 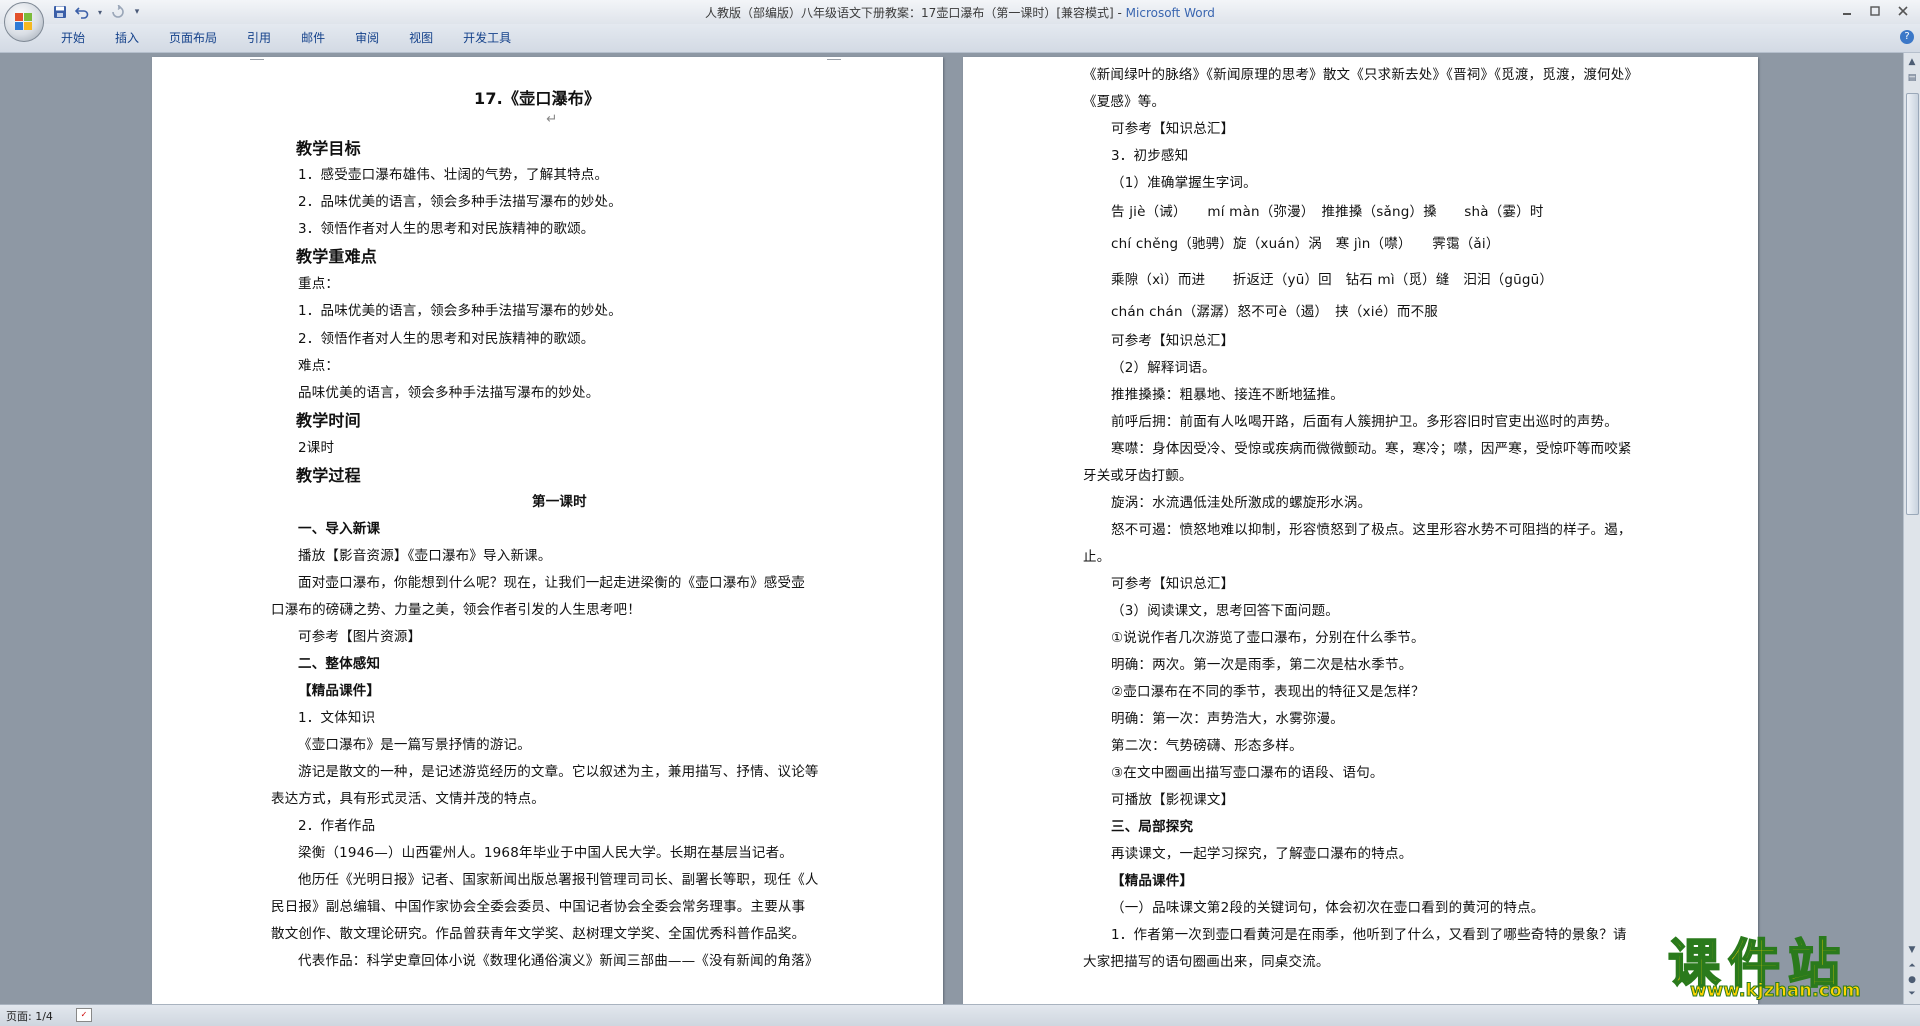 I want to click on tab-home: 开始, so click(x=75, y=38).